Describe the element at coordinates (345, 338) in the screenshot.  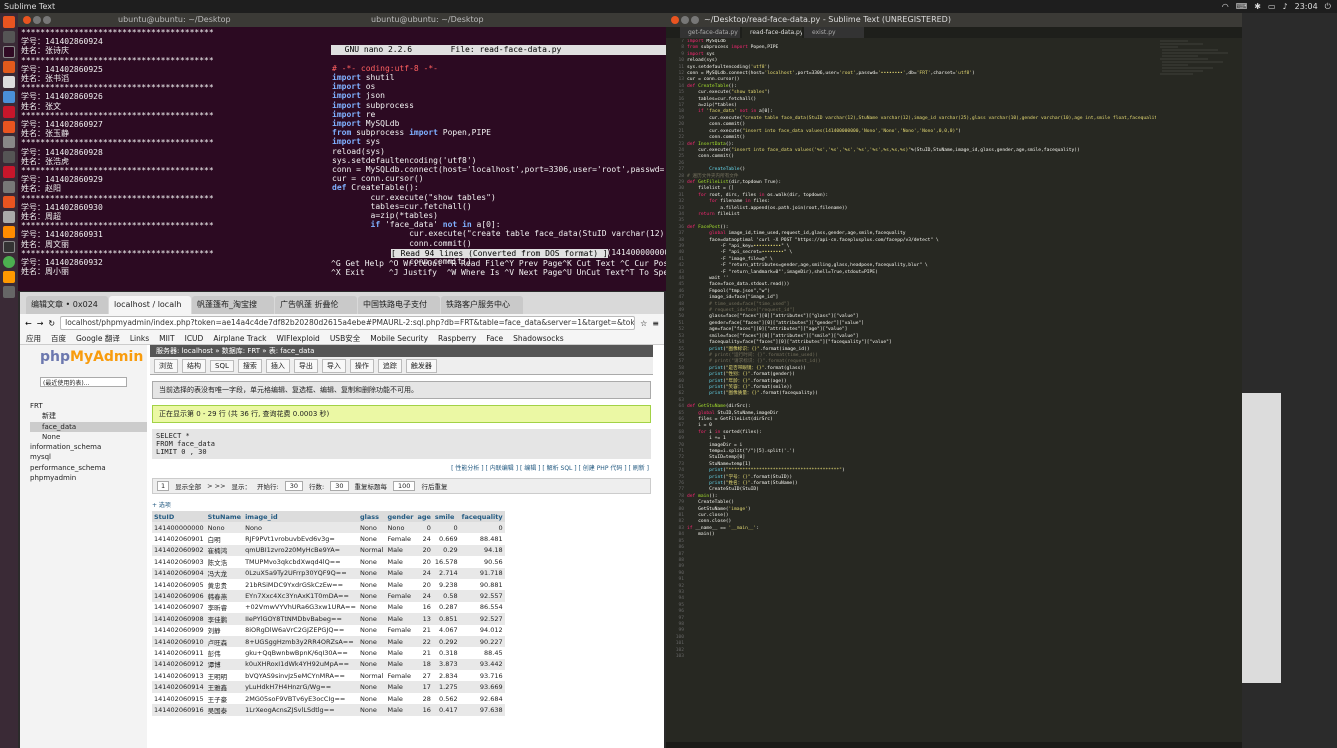
I see `bookmark-item: USB安全` at that location.